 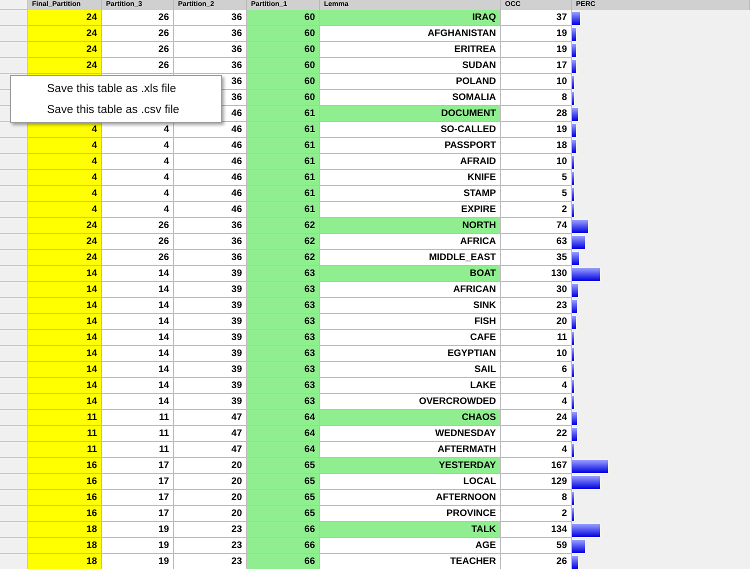 What do you see at coordinates (410, 194) in the screenshot?
I see `table-cell: STAMP` at bounding box center [410, 194].